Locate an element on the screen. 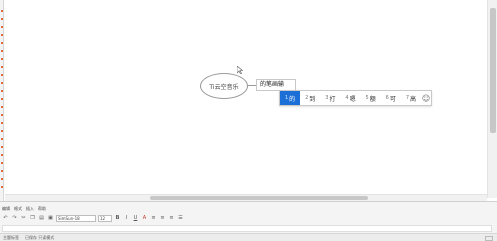  font-family-select: SimSun-18 is located at coordinates (76, 218).